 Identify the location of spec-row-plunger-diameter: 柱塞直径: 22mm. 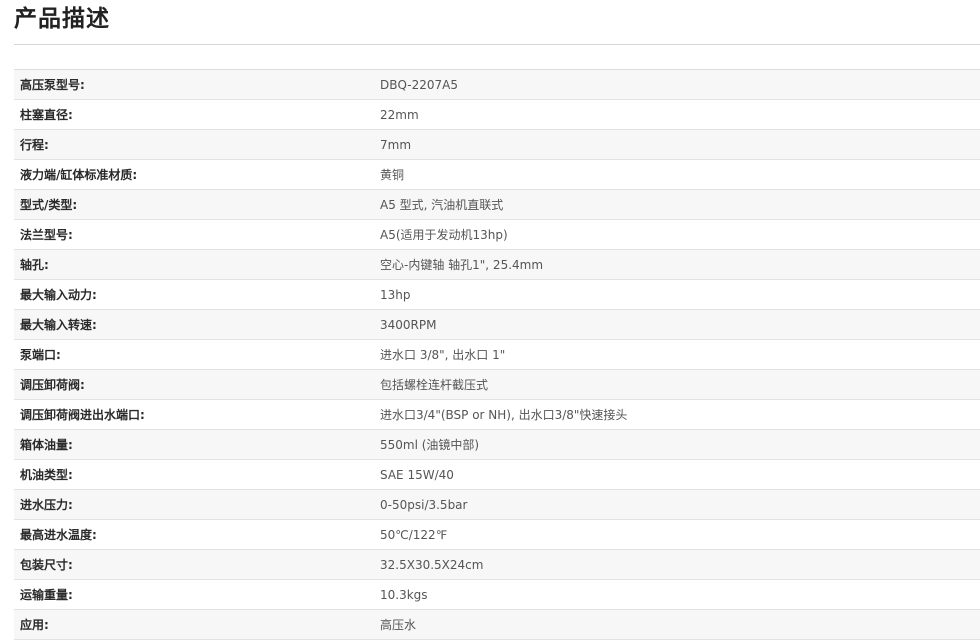
(497, 115).